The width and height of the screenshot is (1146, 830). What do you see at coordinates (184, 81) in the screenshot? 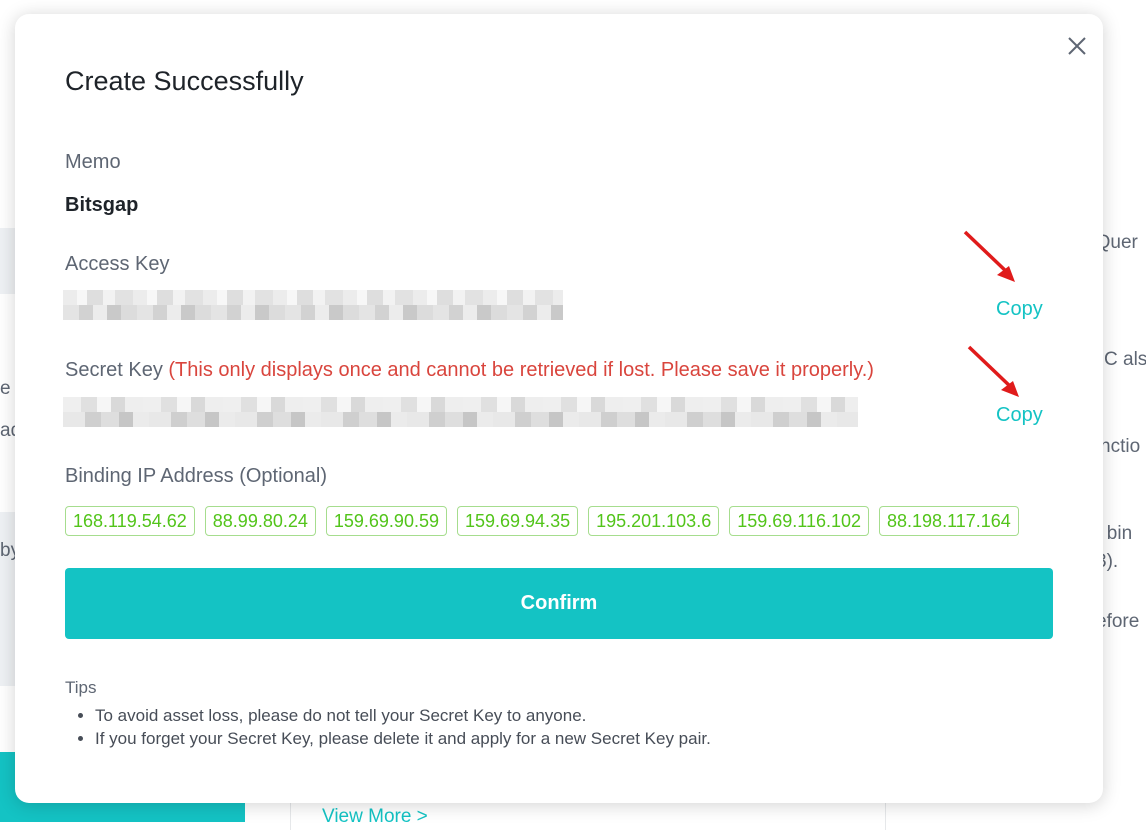
I see `modal-title: Create Successfully` at bounding box center [184, 81].